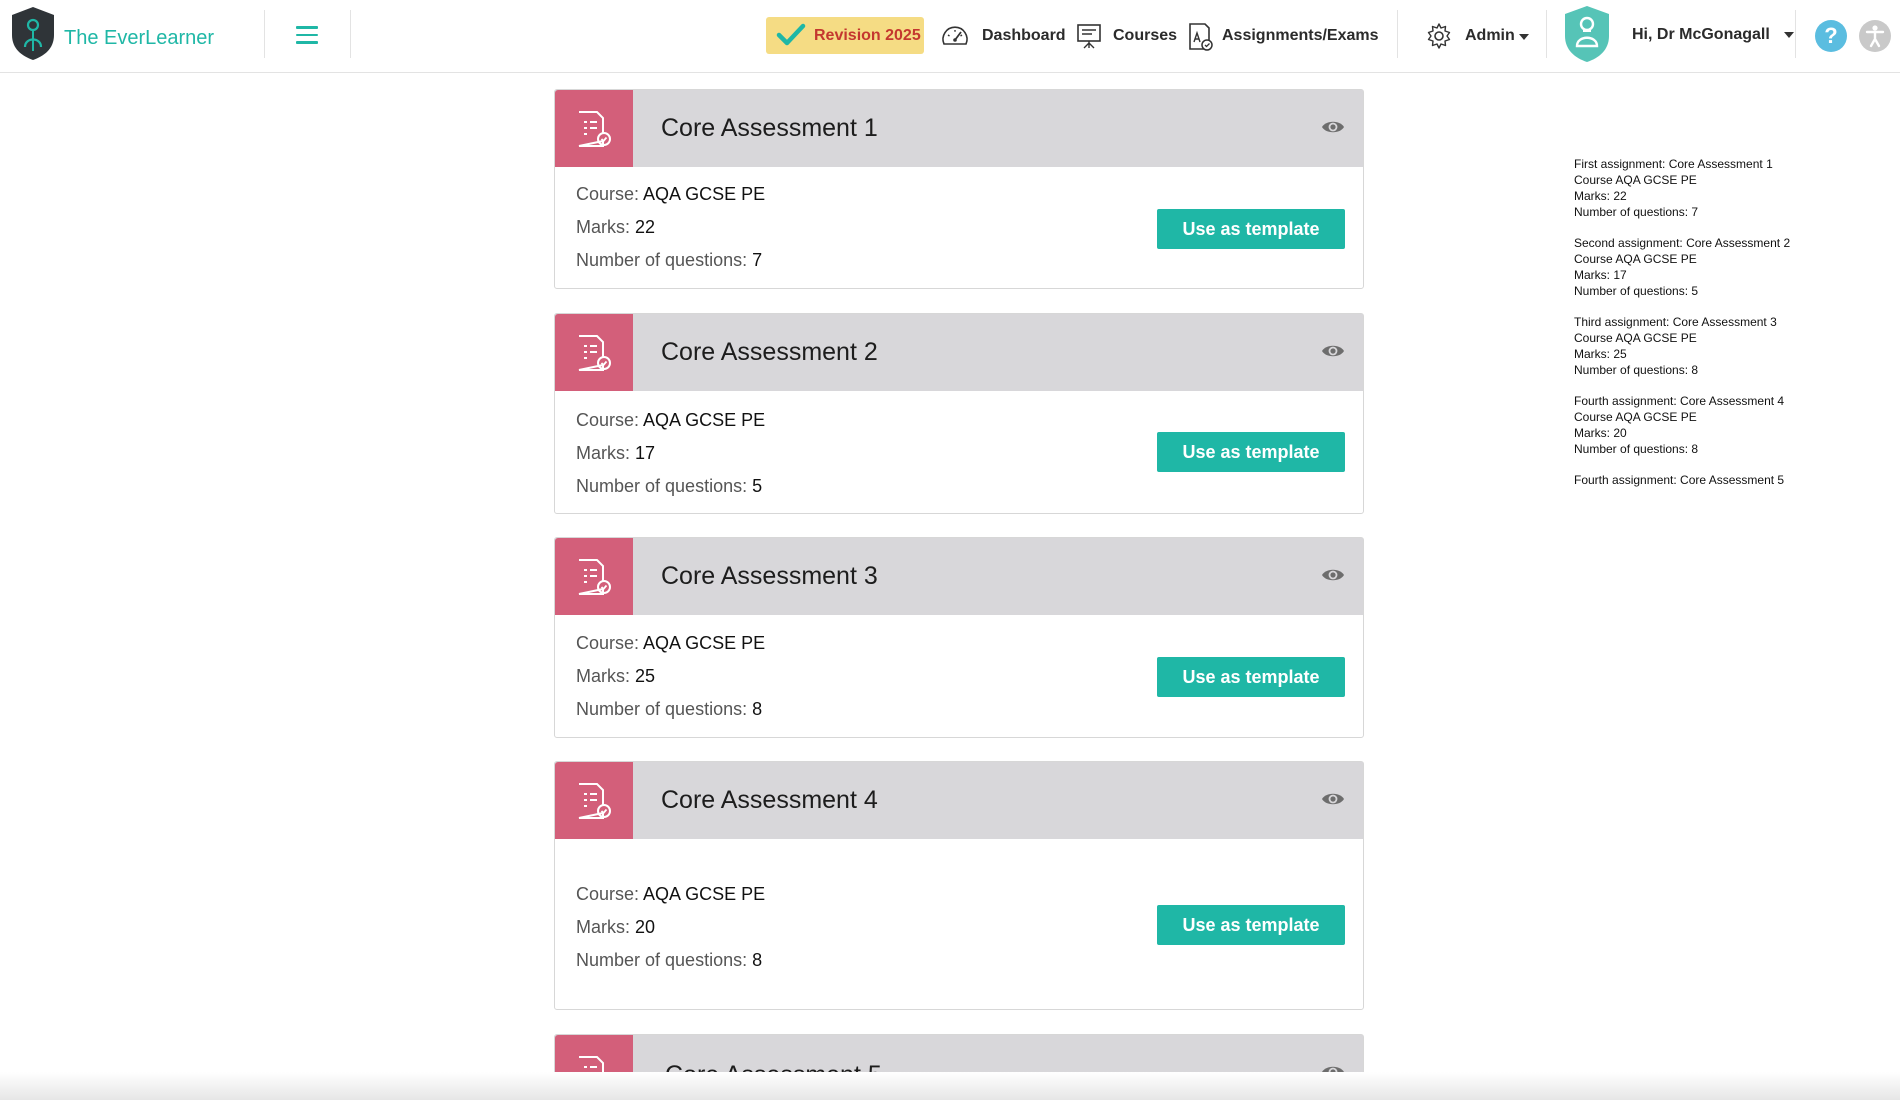 This screenshot has height=1100, width=1900. Describe the element at coordinates (1600, 196) in the screenshot. I see `note-line: Marks: 22` at that location.